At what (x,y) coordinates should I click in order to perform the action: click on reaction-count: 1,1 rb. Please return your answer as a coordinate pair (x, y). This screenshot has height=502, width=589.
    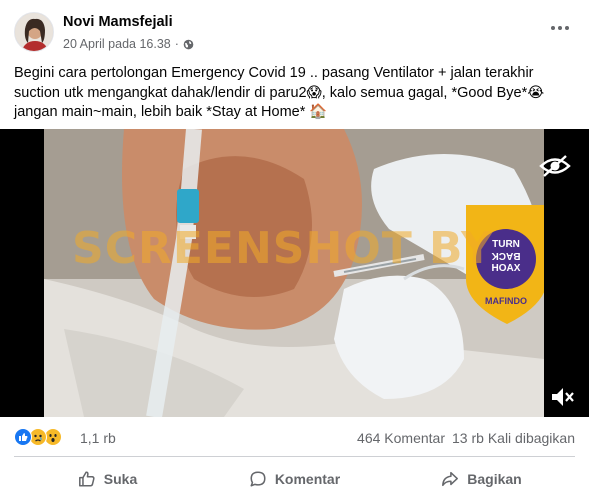
    Looking at the image, I should click on (98, 438).